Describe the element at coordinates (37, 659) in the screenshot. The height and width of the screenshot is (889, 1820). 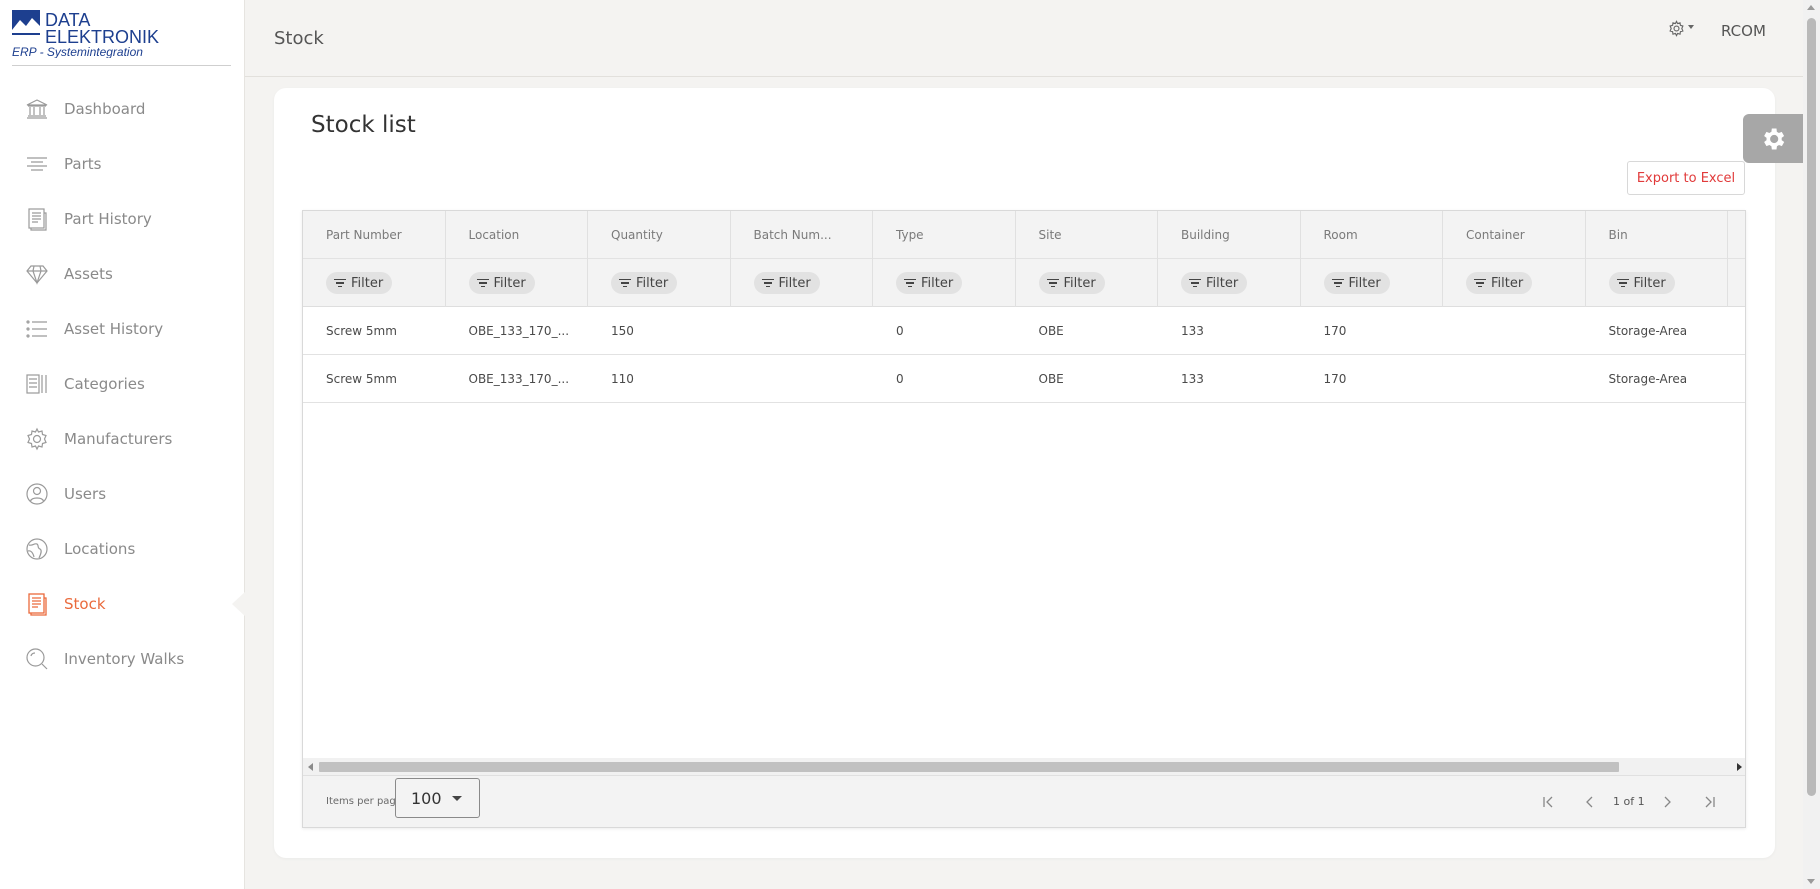
I see `search-icon` at that location.